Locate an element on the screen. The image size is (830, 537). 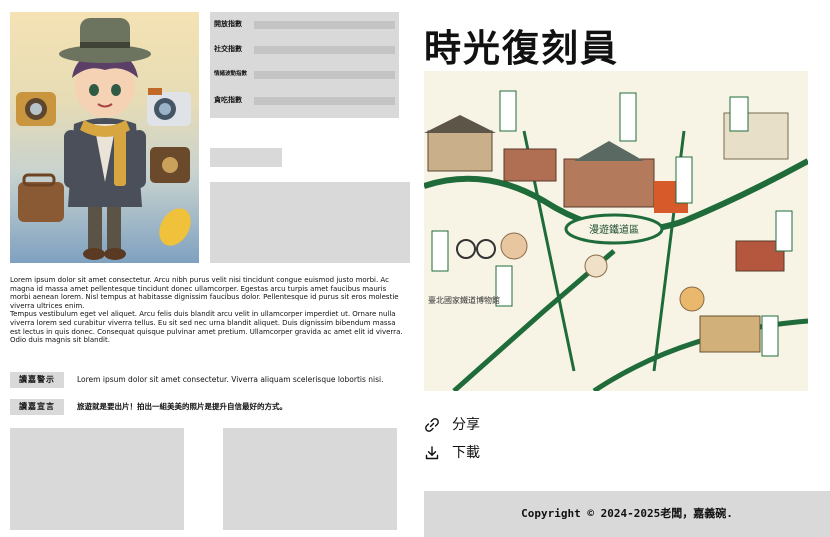
map-caption: 臺北國家鐵道博物館 is located at coordinates (464, 300).